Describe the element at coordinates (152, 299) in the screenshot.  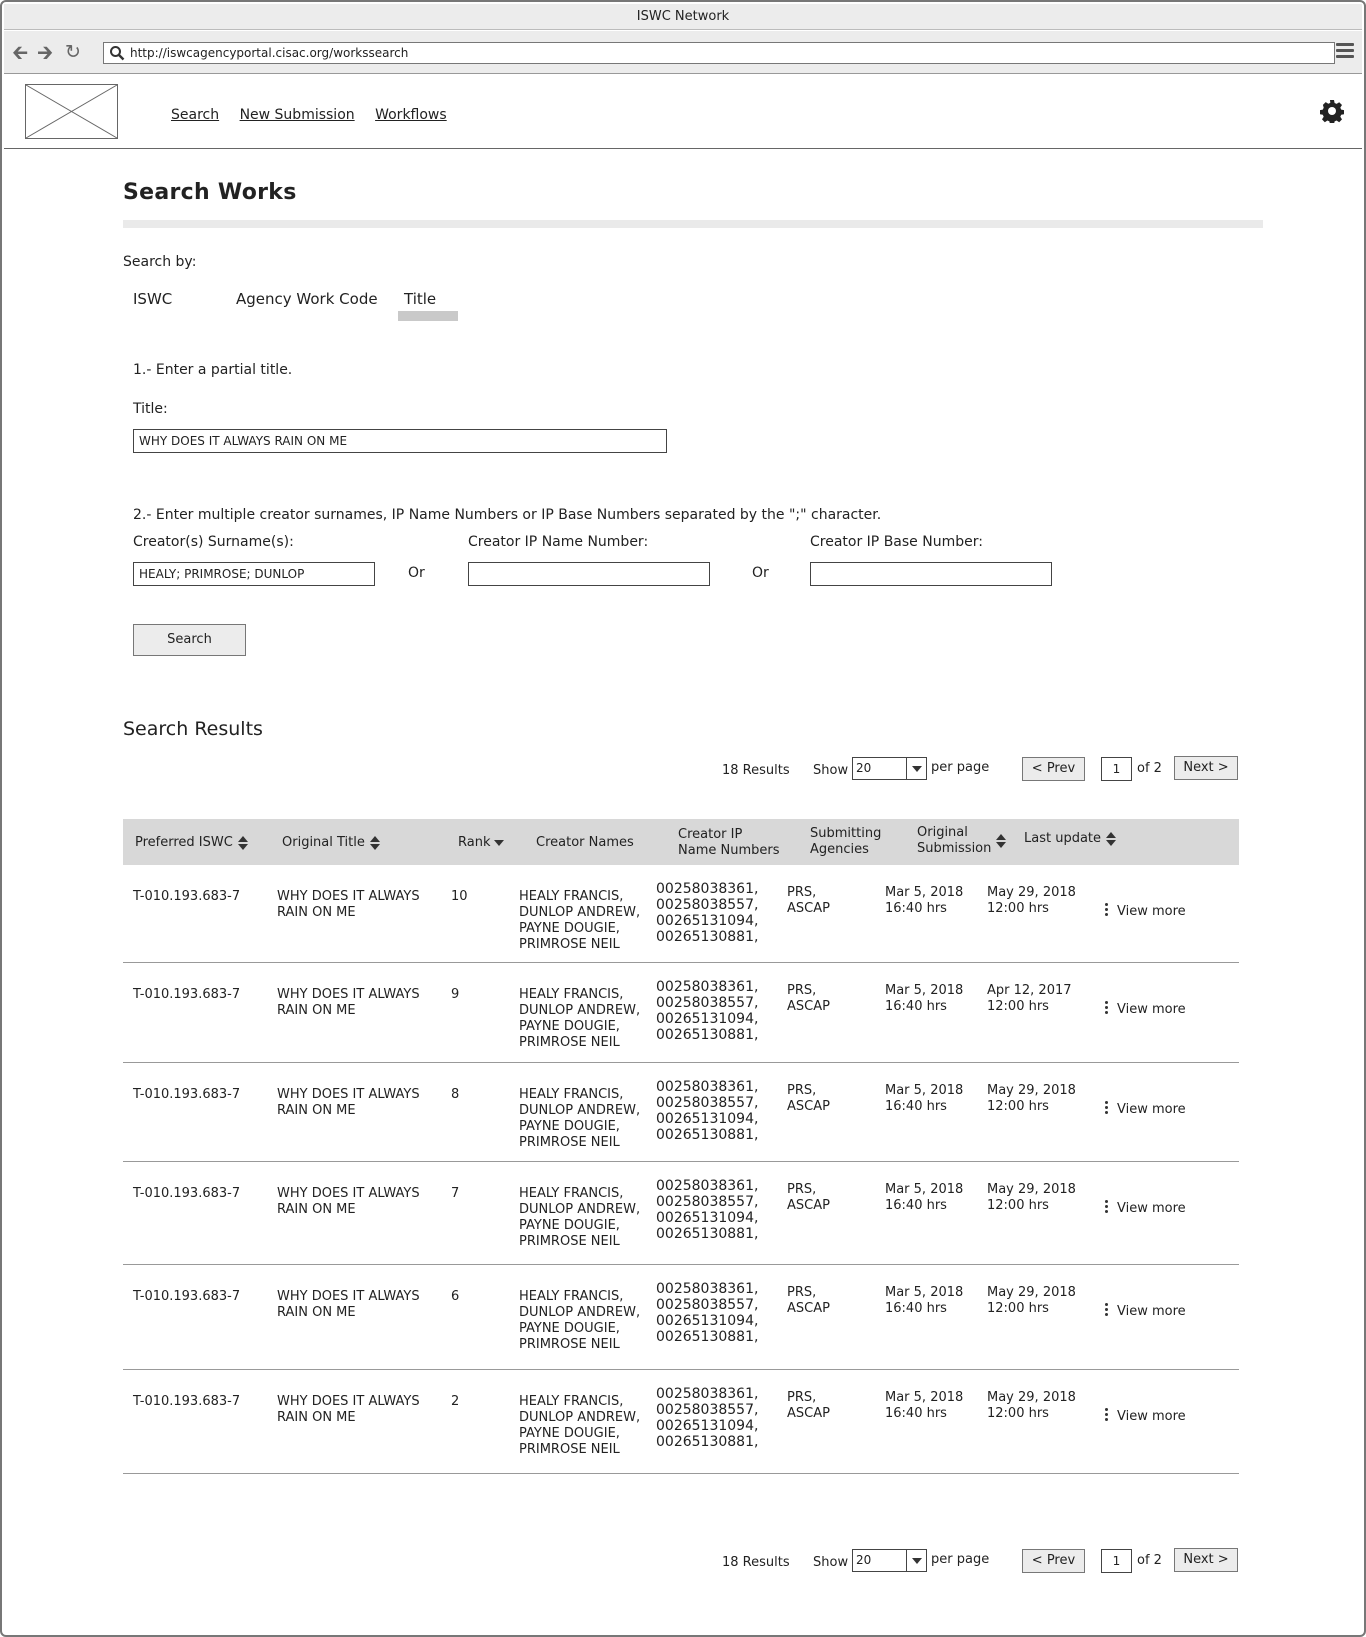
I see `tab-iswc: ISWC` at that location.